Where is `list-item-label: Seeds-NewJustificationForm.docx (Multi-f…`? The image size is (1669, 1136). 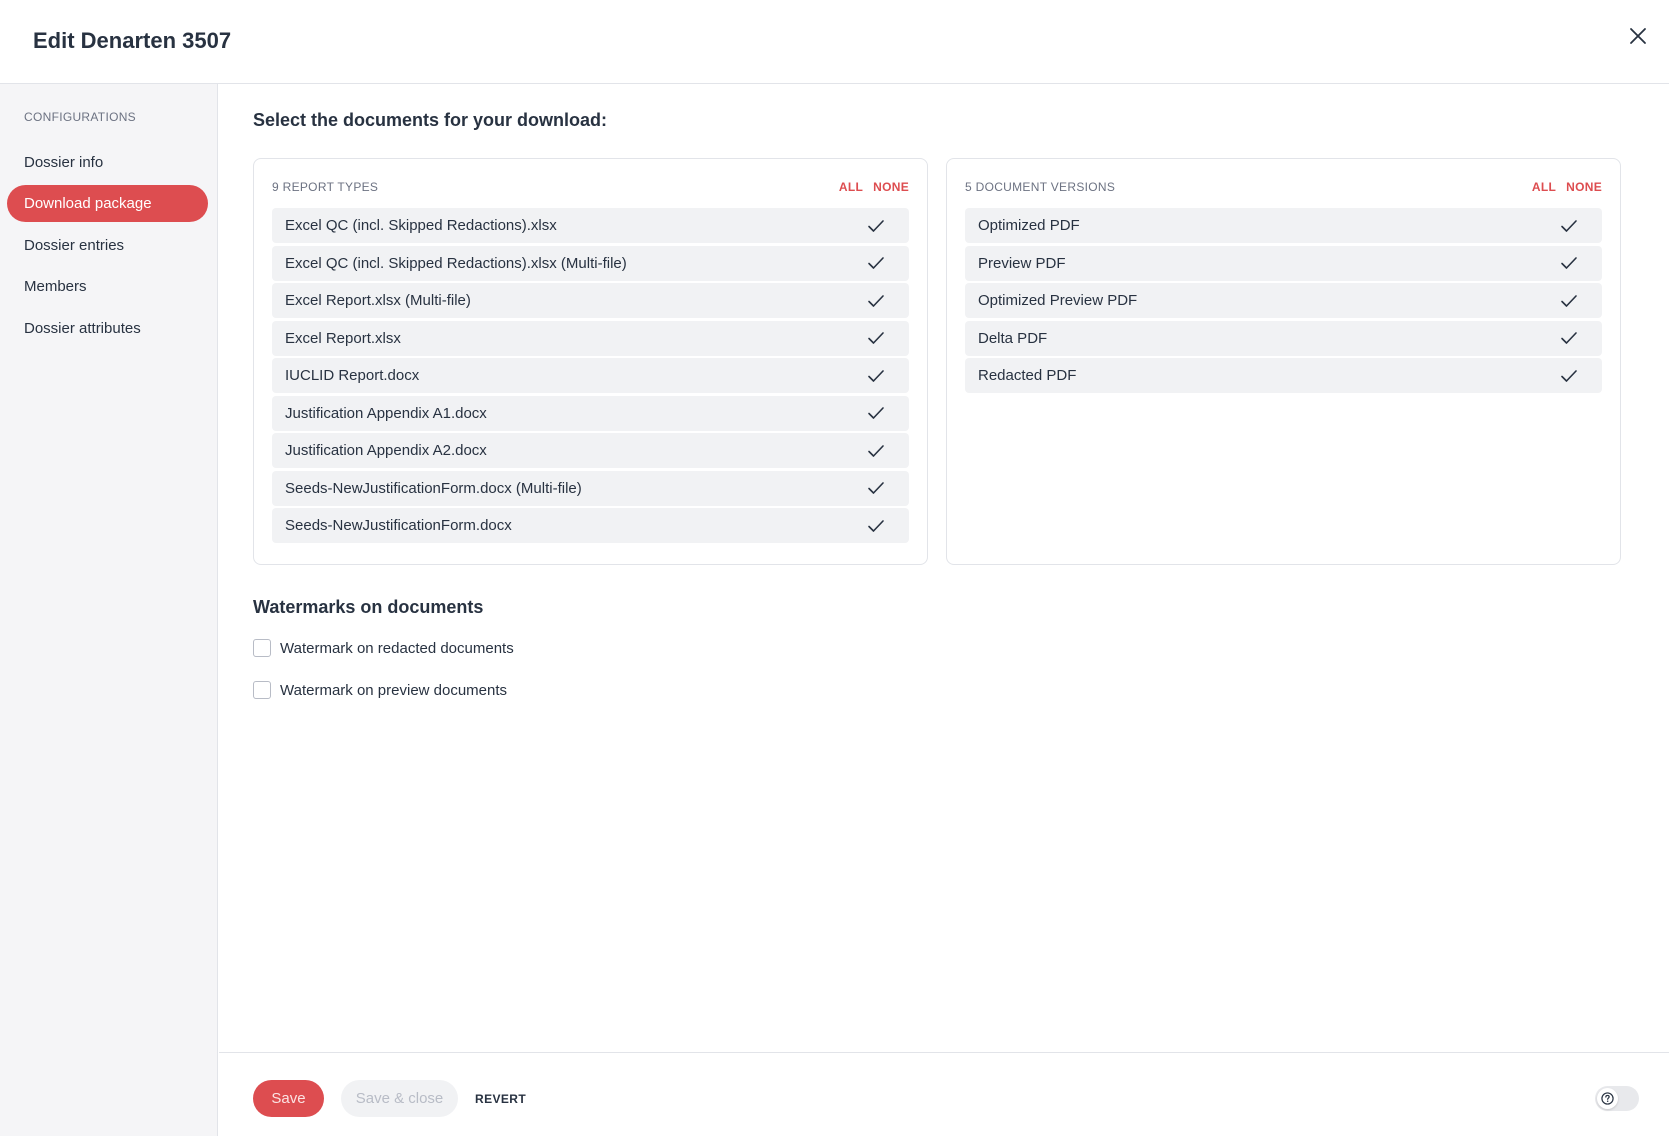
list-item-label: Seeds-NewJustificationForm.docx (Multi-f… is located at coordinates (433, 488).